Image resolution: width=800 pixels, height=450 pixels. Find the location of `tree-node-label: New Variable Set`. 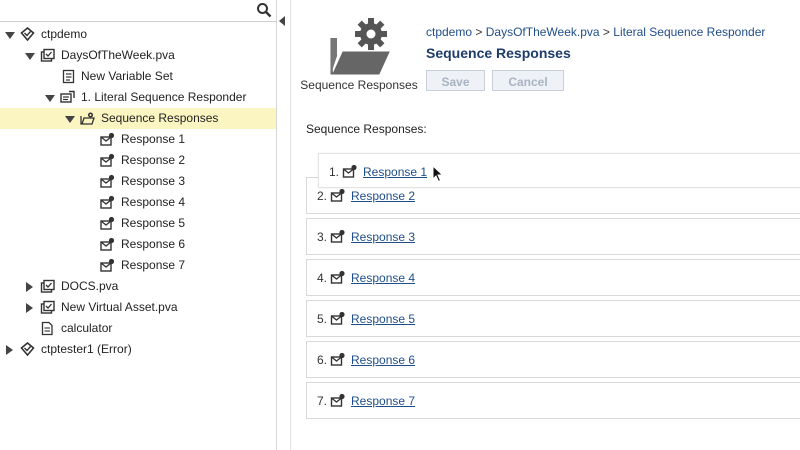

tree-node-label: New Variable Set is located at coordinates (127, 76).